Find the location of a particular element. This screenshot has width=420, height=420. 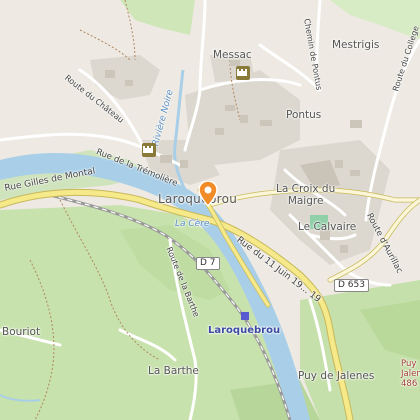

station-label: Laroquebrou is located at coordinates (244, 330).